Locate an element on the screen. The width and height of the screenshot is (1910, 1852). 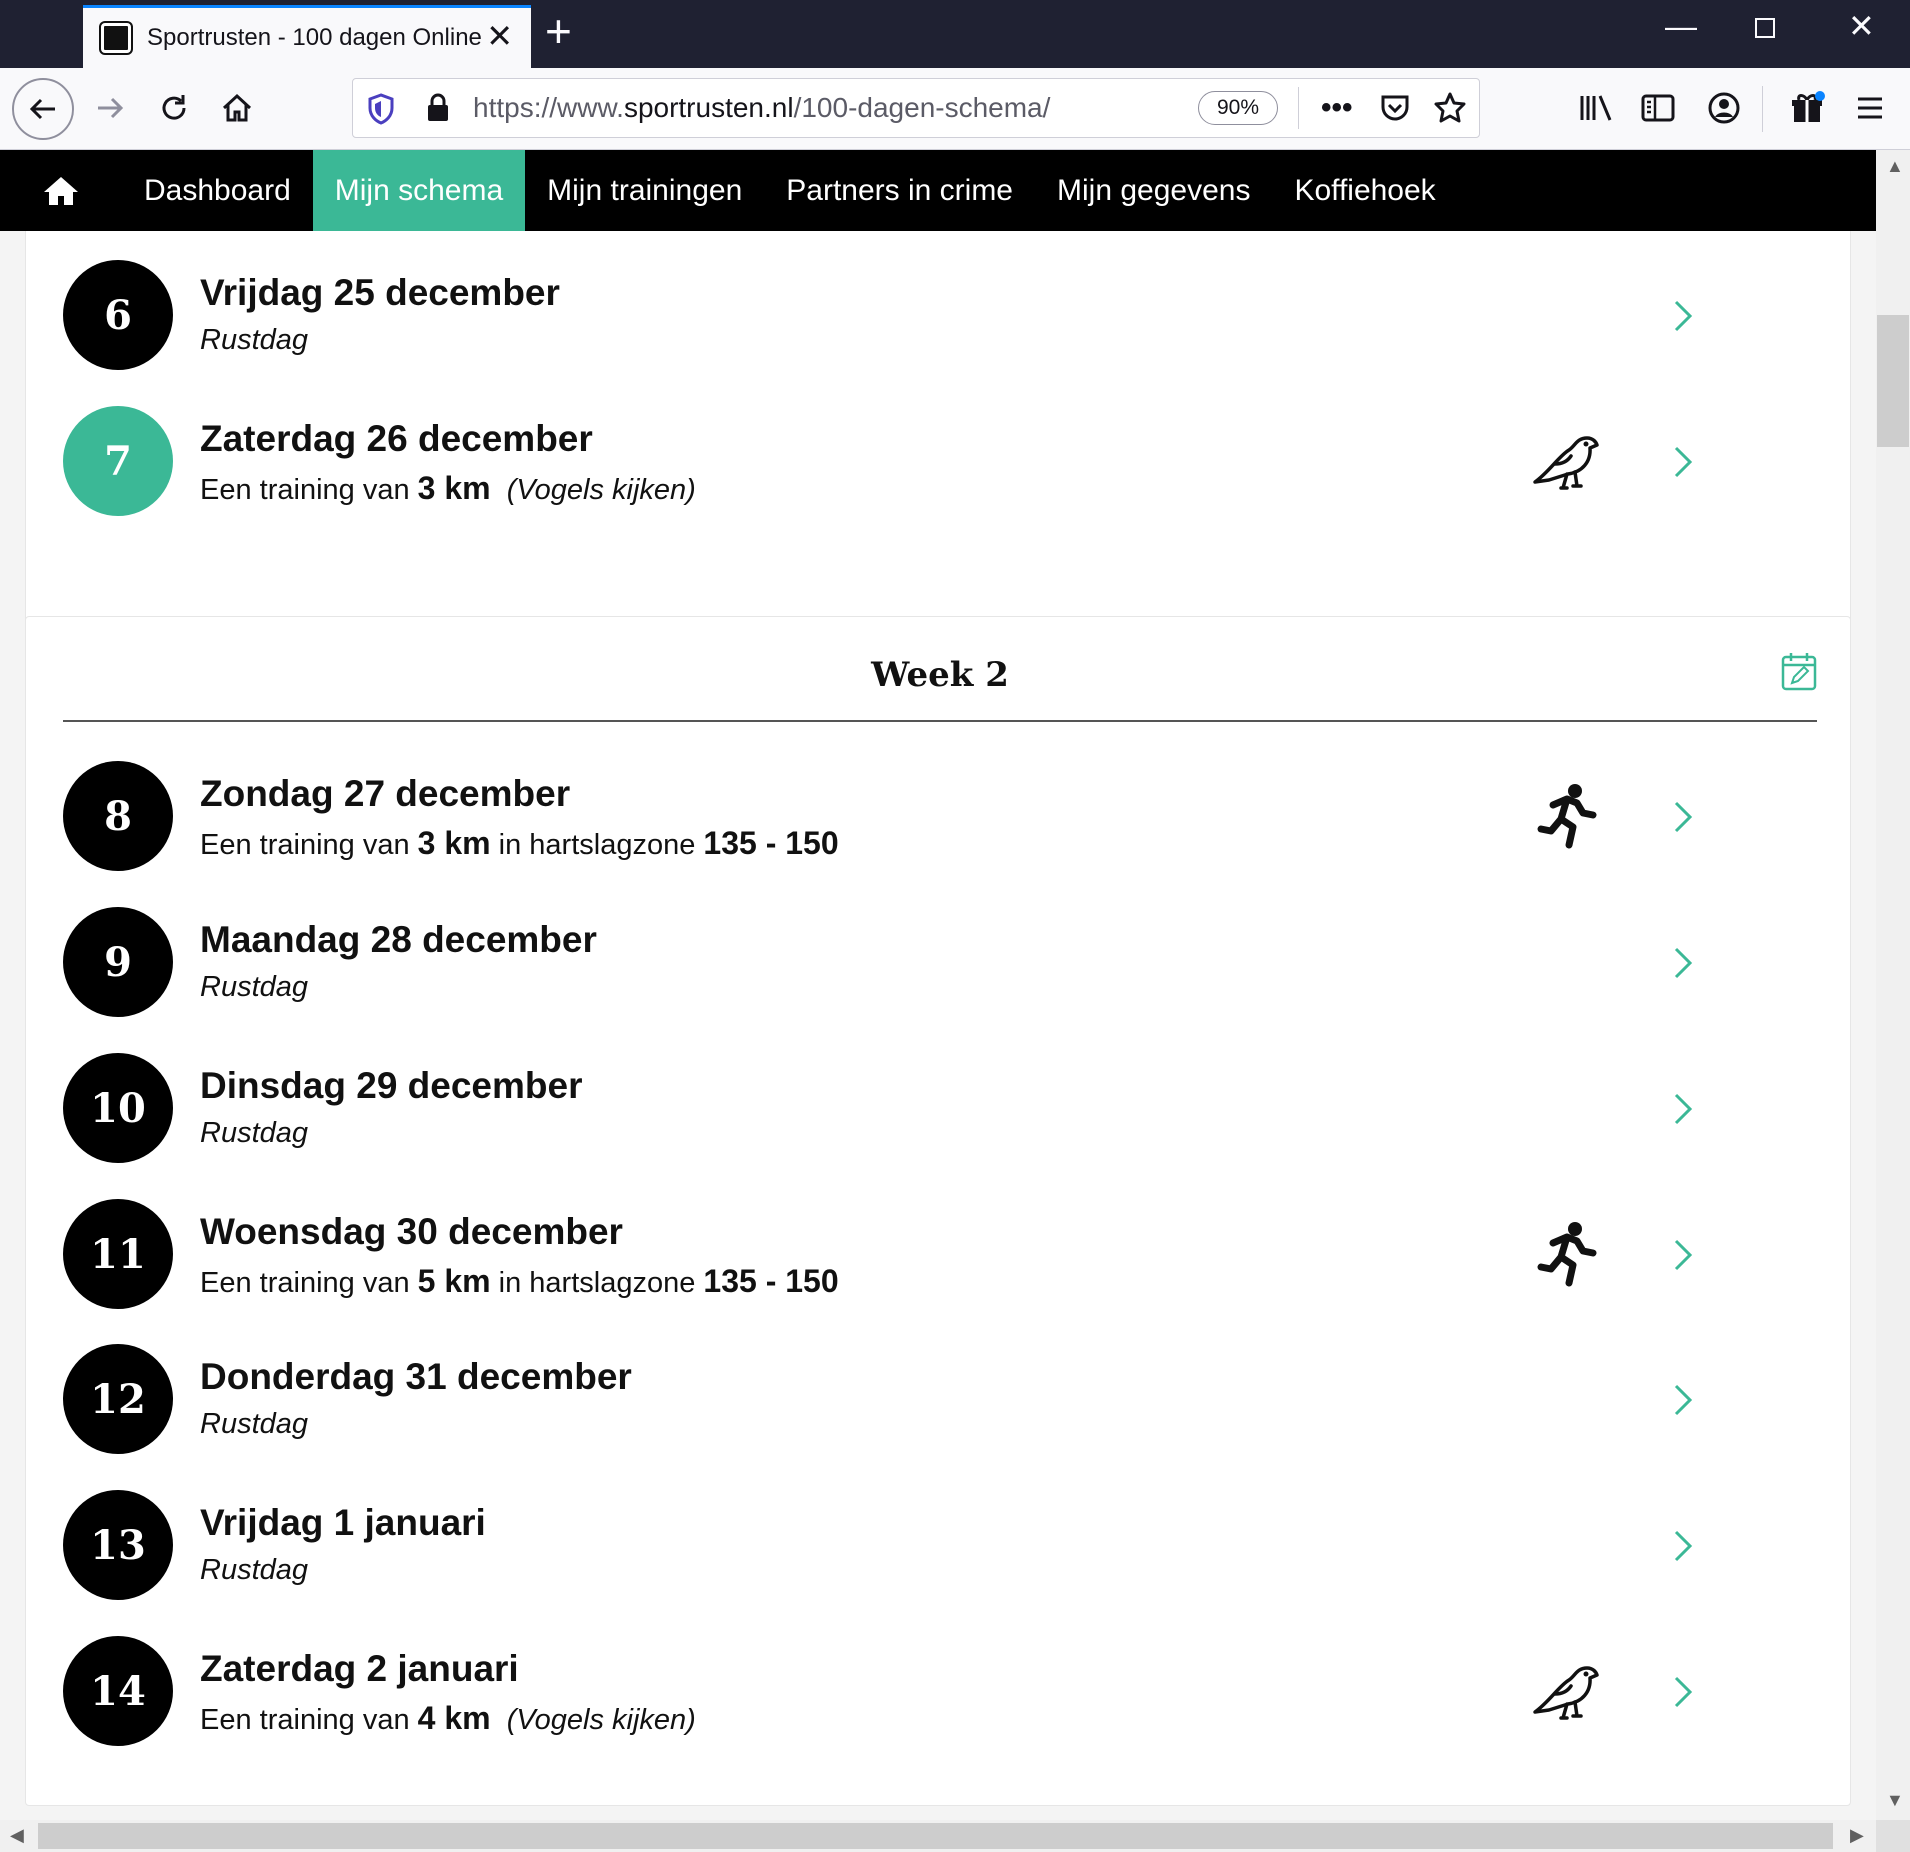
browser-tabbar: Sportrusten - 100 dagen Online ✕ + — ✕ is located at coordinates (955, 34).